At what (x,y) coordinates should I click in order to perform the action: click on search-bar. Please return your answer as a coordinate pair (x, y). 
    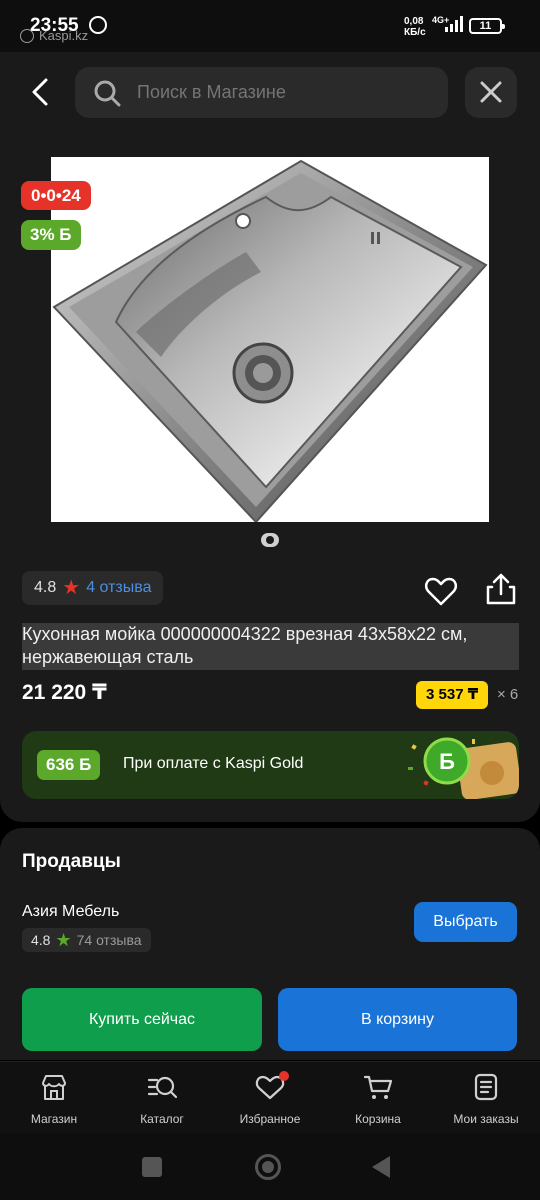
    Looking at the image, I should click on (261, 92).